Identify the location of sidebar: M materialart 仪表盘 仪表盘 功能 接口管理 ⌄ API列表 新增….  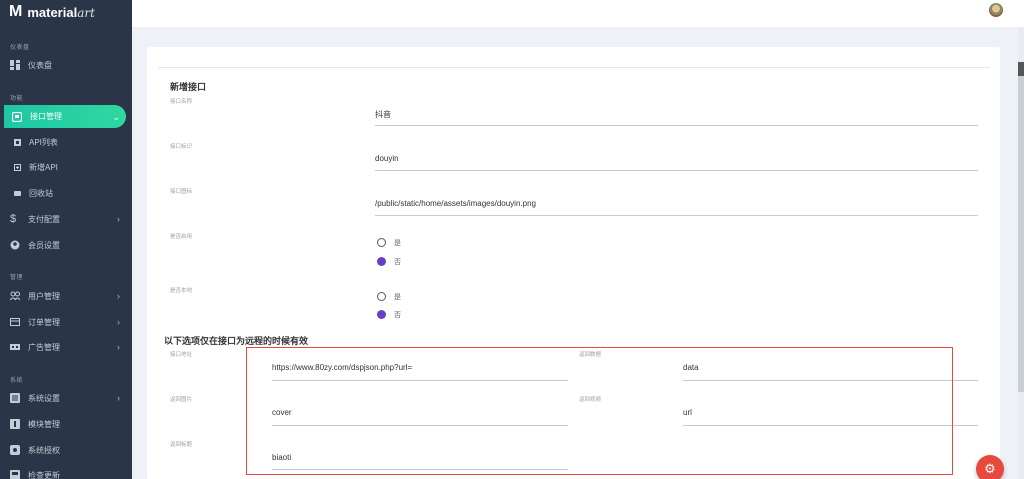
(66, 239).